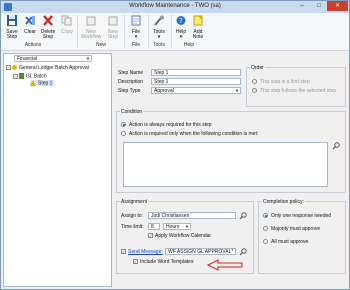 This screenshot has height=290, width=350. I want to click on add-note-button: Add Note, so click(198, 28).